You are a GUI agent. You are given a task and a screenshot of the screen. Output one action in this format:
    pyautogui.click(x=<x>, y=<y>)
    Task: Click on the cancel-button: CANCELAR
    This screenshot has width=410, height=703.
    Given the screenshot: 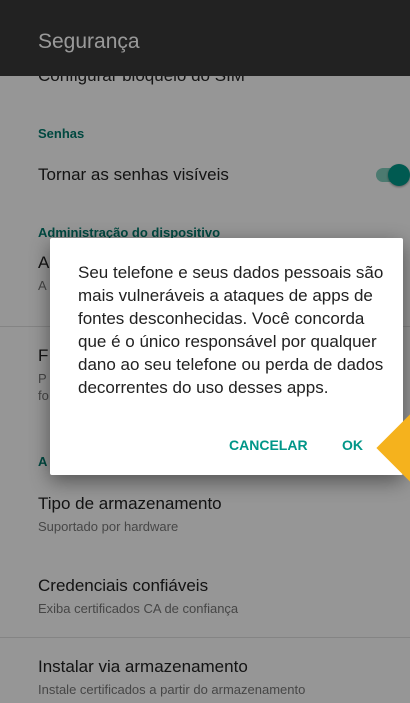 What is the action you would take?
    pyautogui.click(x=268, y=445)
    